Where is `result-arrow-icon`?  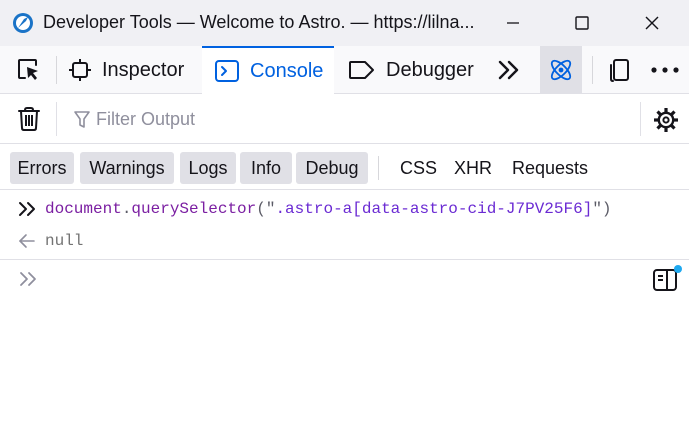
result-arrow-icon is located at coordinates (27, 241).